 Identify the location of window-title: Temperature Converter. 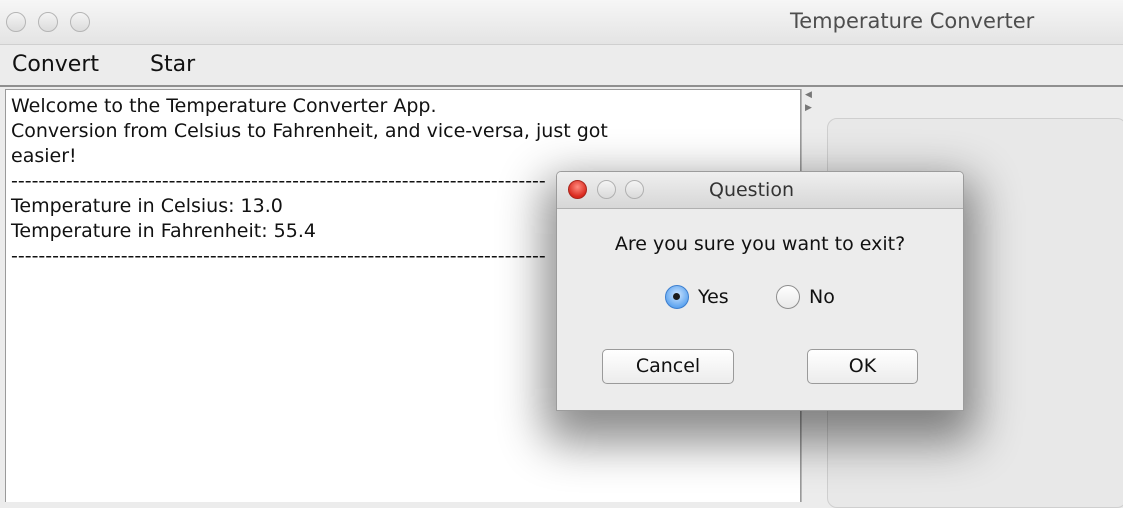
(912, 21).